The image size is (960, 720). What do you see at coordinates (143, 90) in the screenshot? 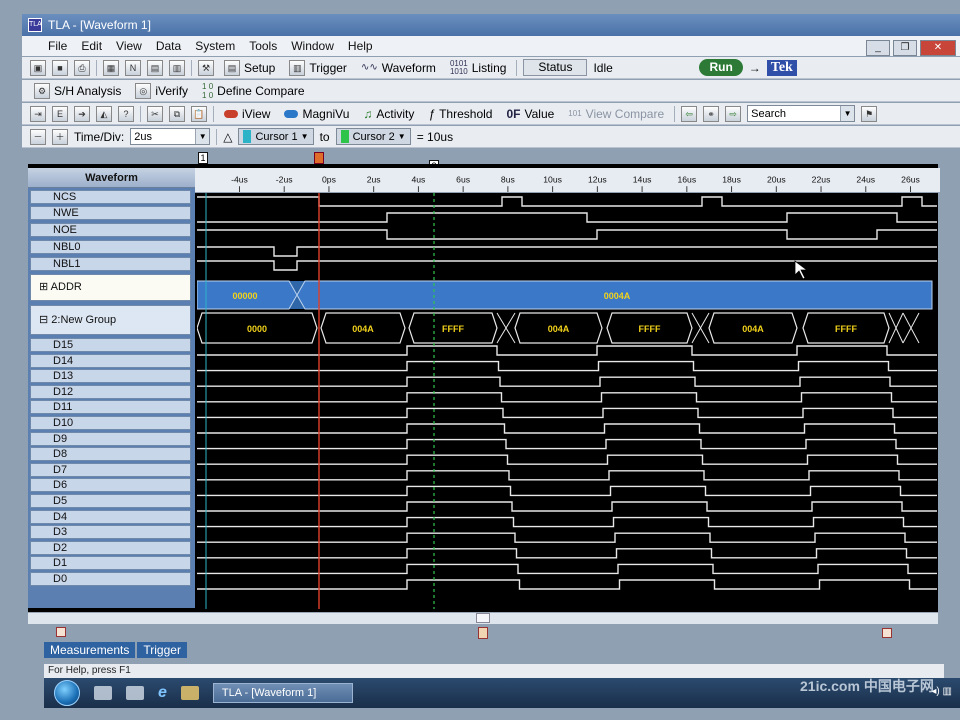
I see `iverify-icon: ◎` at bounding box center [143, 90].